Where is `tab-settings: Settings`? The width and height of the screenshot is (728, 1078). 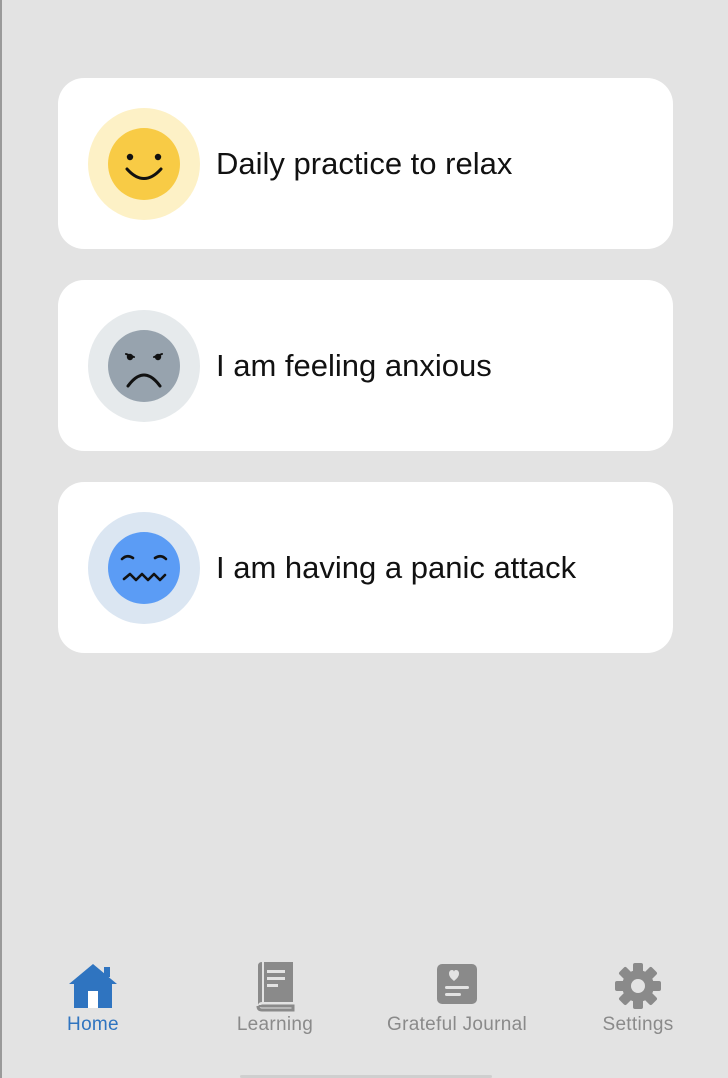
tab-settings: Settings is located at coordinates (638, 998).